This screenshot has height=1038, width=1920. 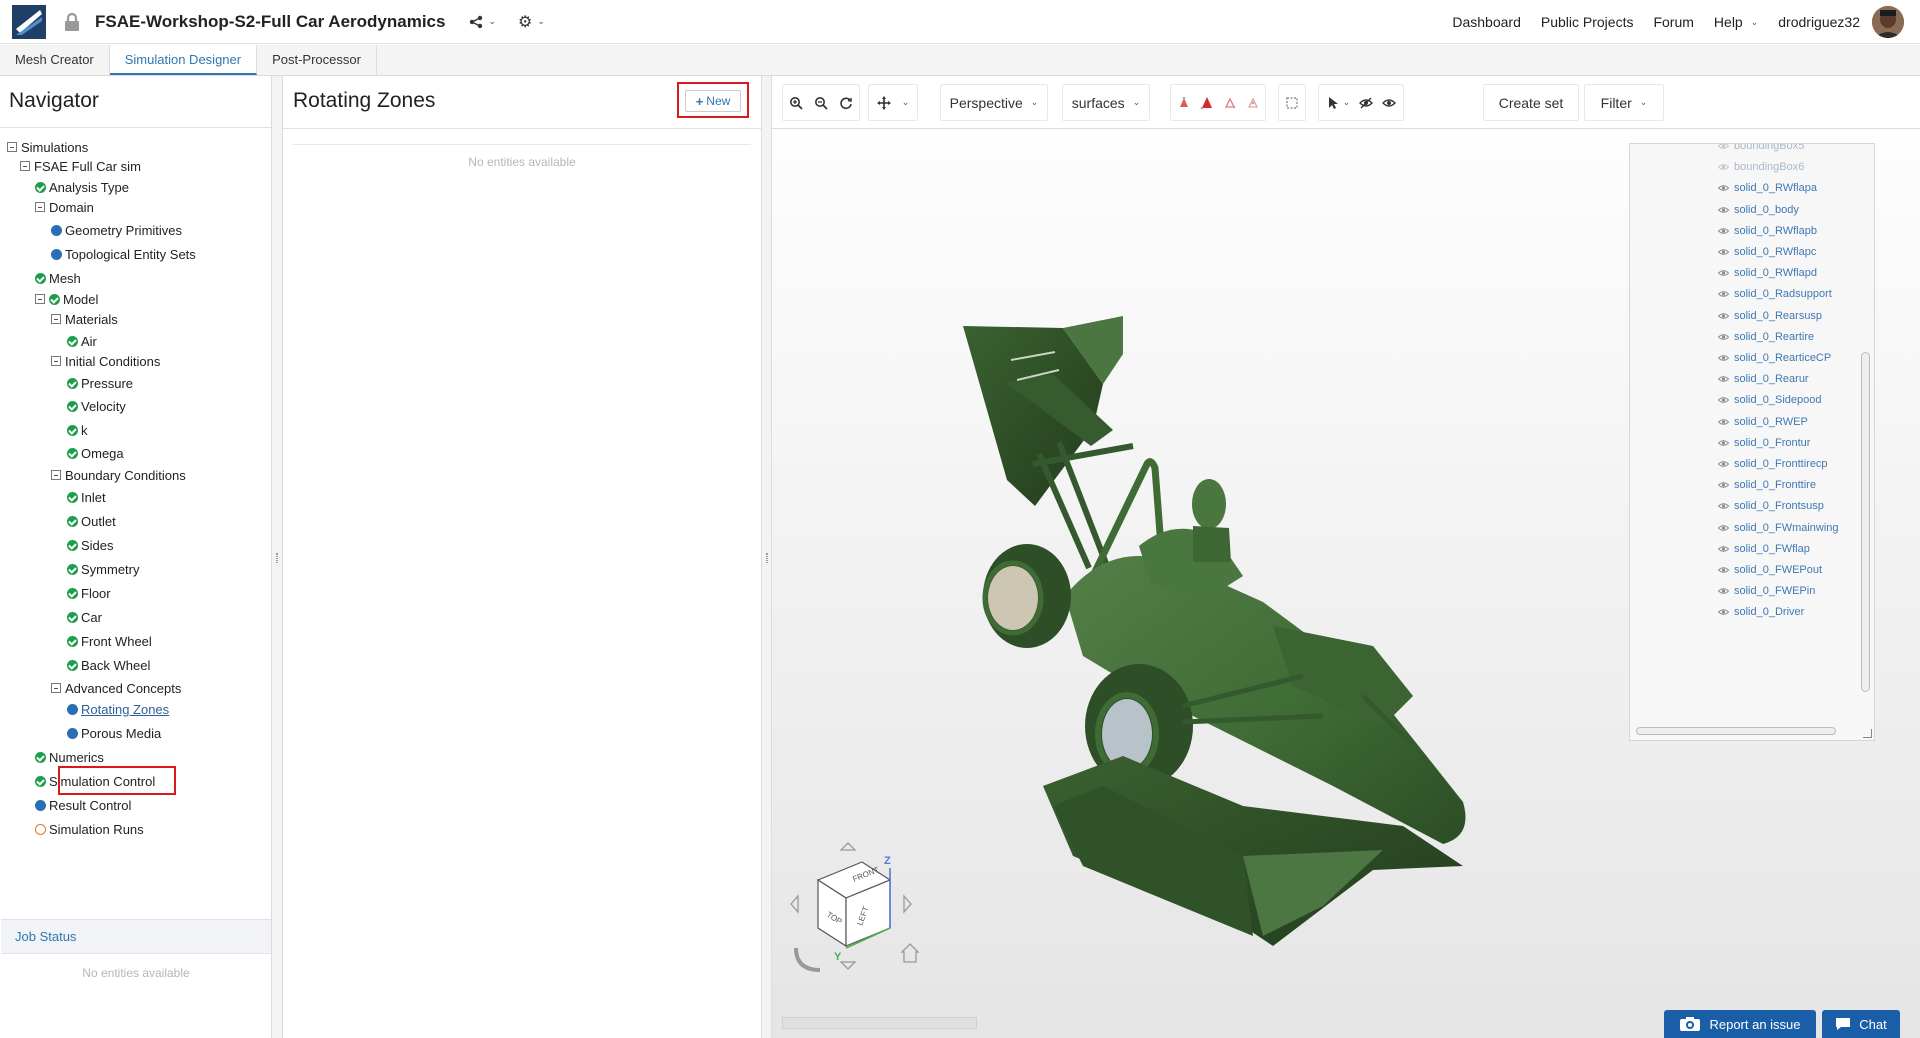 What do you see at coordinates (1767, 188) in the screenshot?
I see `entity-item: solid_0_RWflapa` at bounding box center [1767, 188].